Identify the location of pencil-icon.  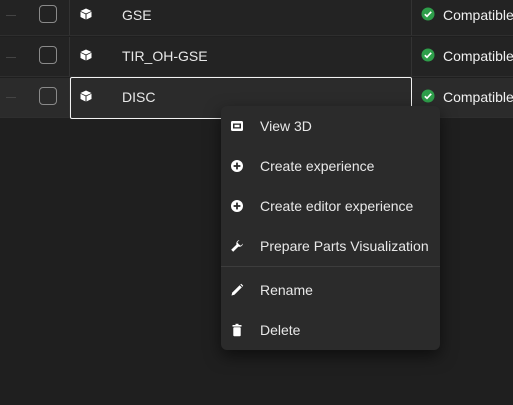
(237, 289).